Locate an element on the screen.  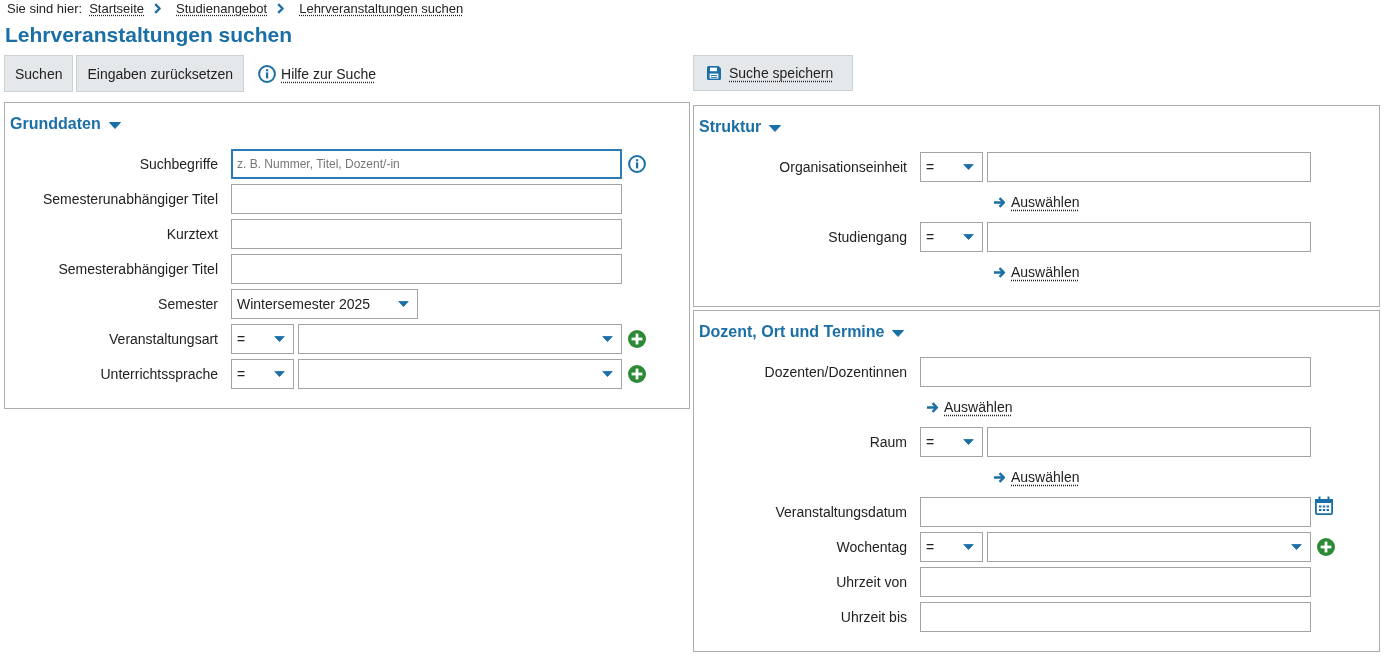
field-label: Semesterabhängiger Titel is located at coordinates (137, 269).